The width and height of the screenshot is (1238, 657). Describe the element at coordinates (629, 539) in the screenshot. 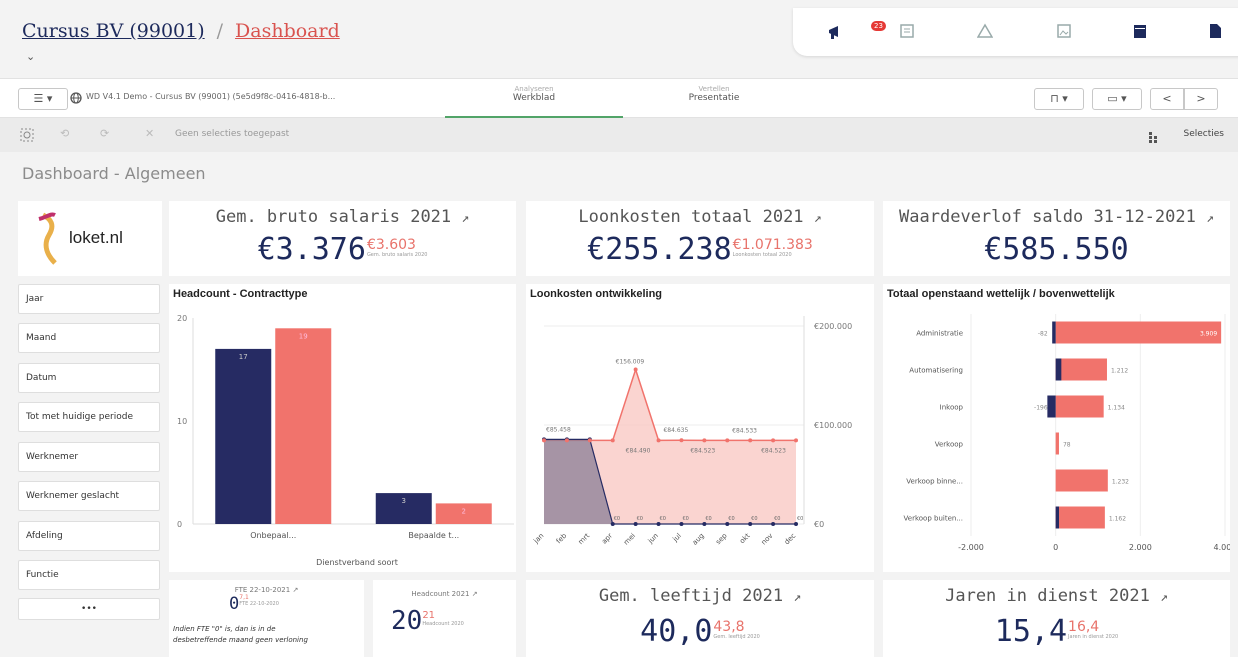

I see `x-tick-label: mei` at that location.